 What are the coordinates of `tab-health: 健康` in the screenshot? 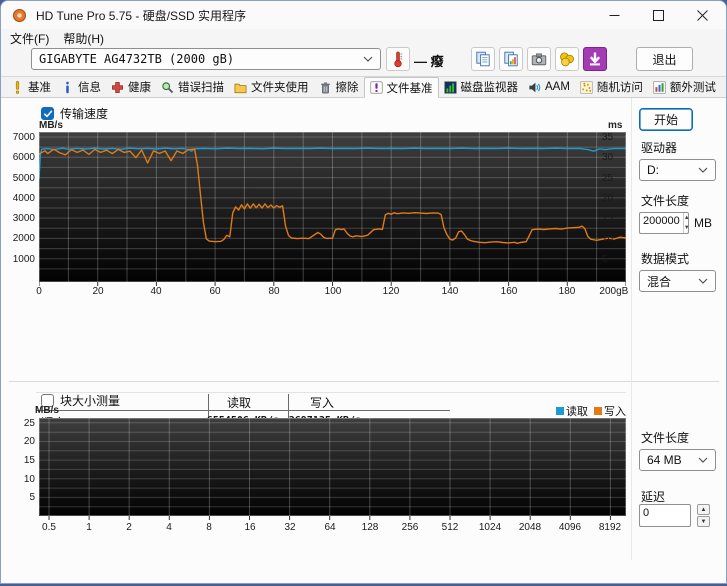 It's located at (131, 87).